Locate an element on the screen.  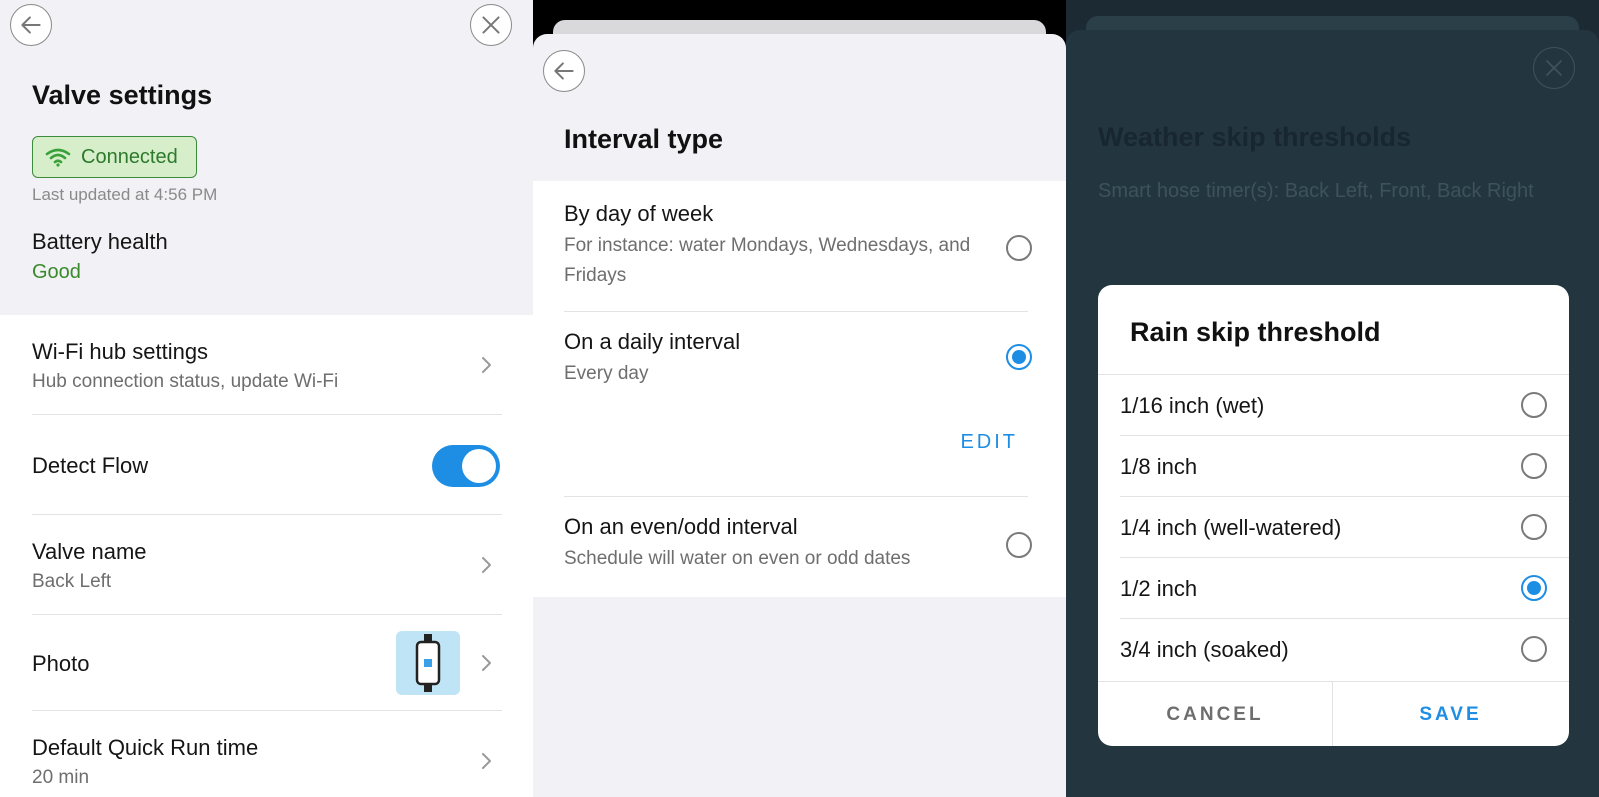
toggle-knob is located at coordinates (479, 466).